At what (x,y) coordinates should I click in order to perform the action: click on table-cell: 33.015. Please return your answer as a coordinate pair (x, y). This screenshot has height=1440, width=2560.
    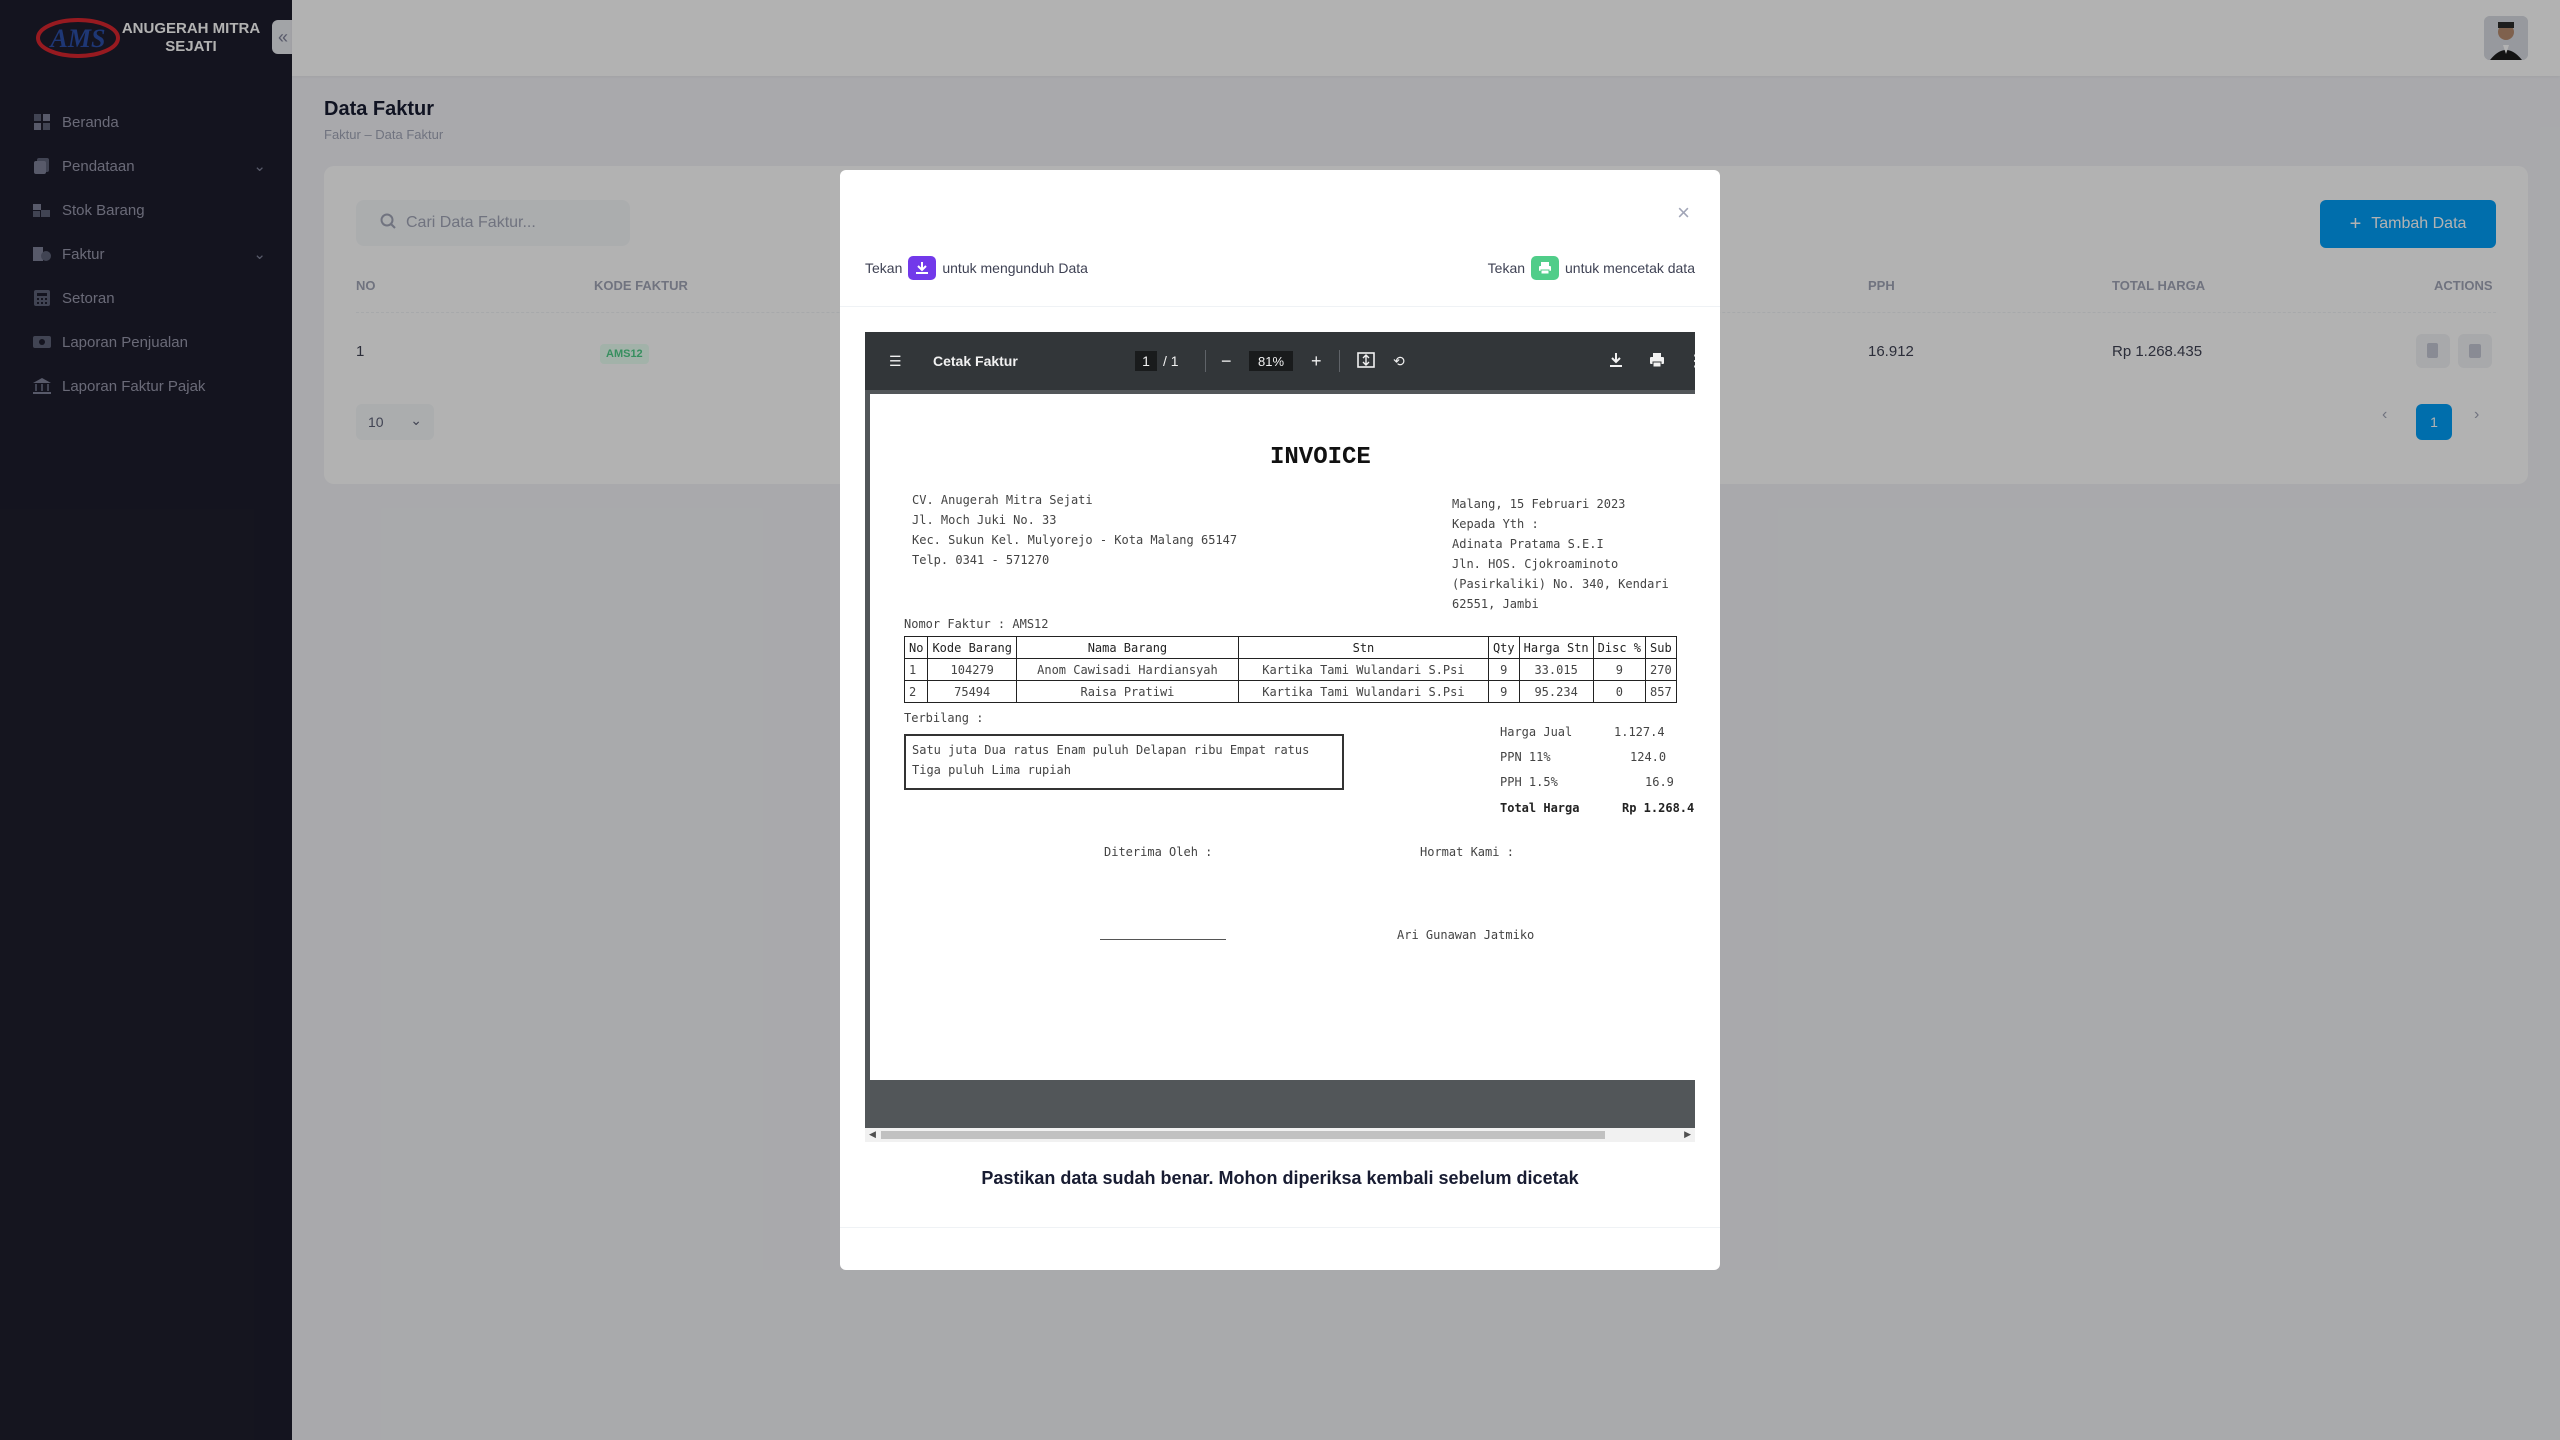
    Looking at the image, I should click on (1556, 669).